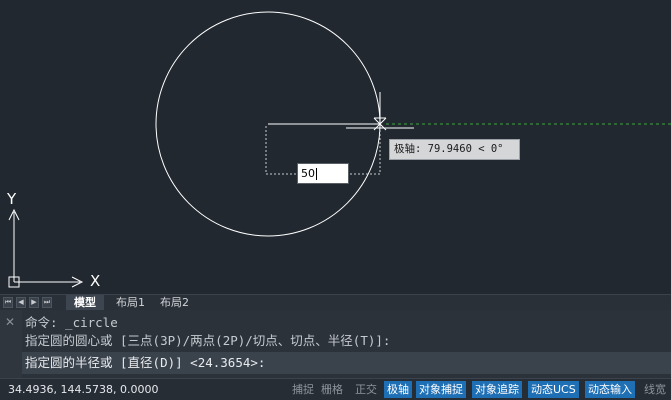 The width and height of the screenshot is (671, 400). What do you see at coordinates (34, 302) in the screenshot?
I see `next-tab-icon: ▶` at bounding box center [34, 302].